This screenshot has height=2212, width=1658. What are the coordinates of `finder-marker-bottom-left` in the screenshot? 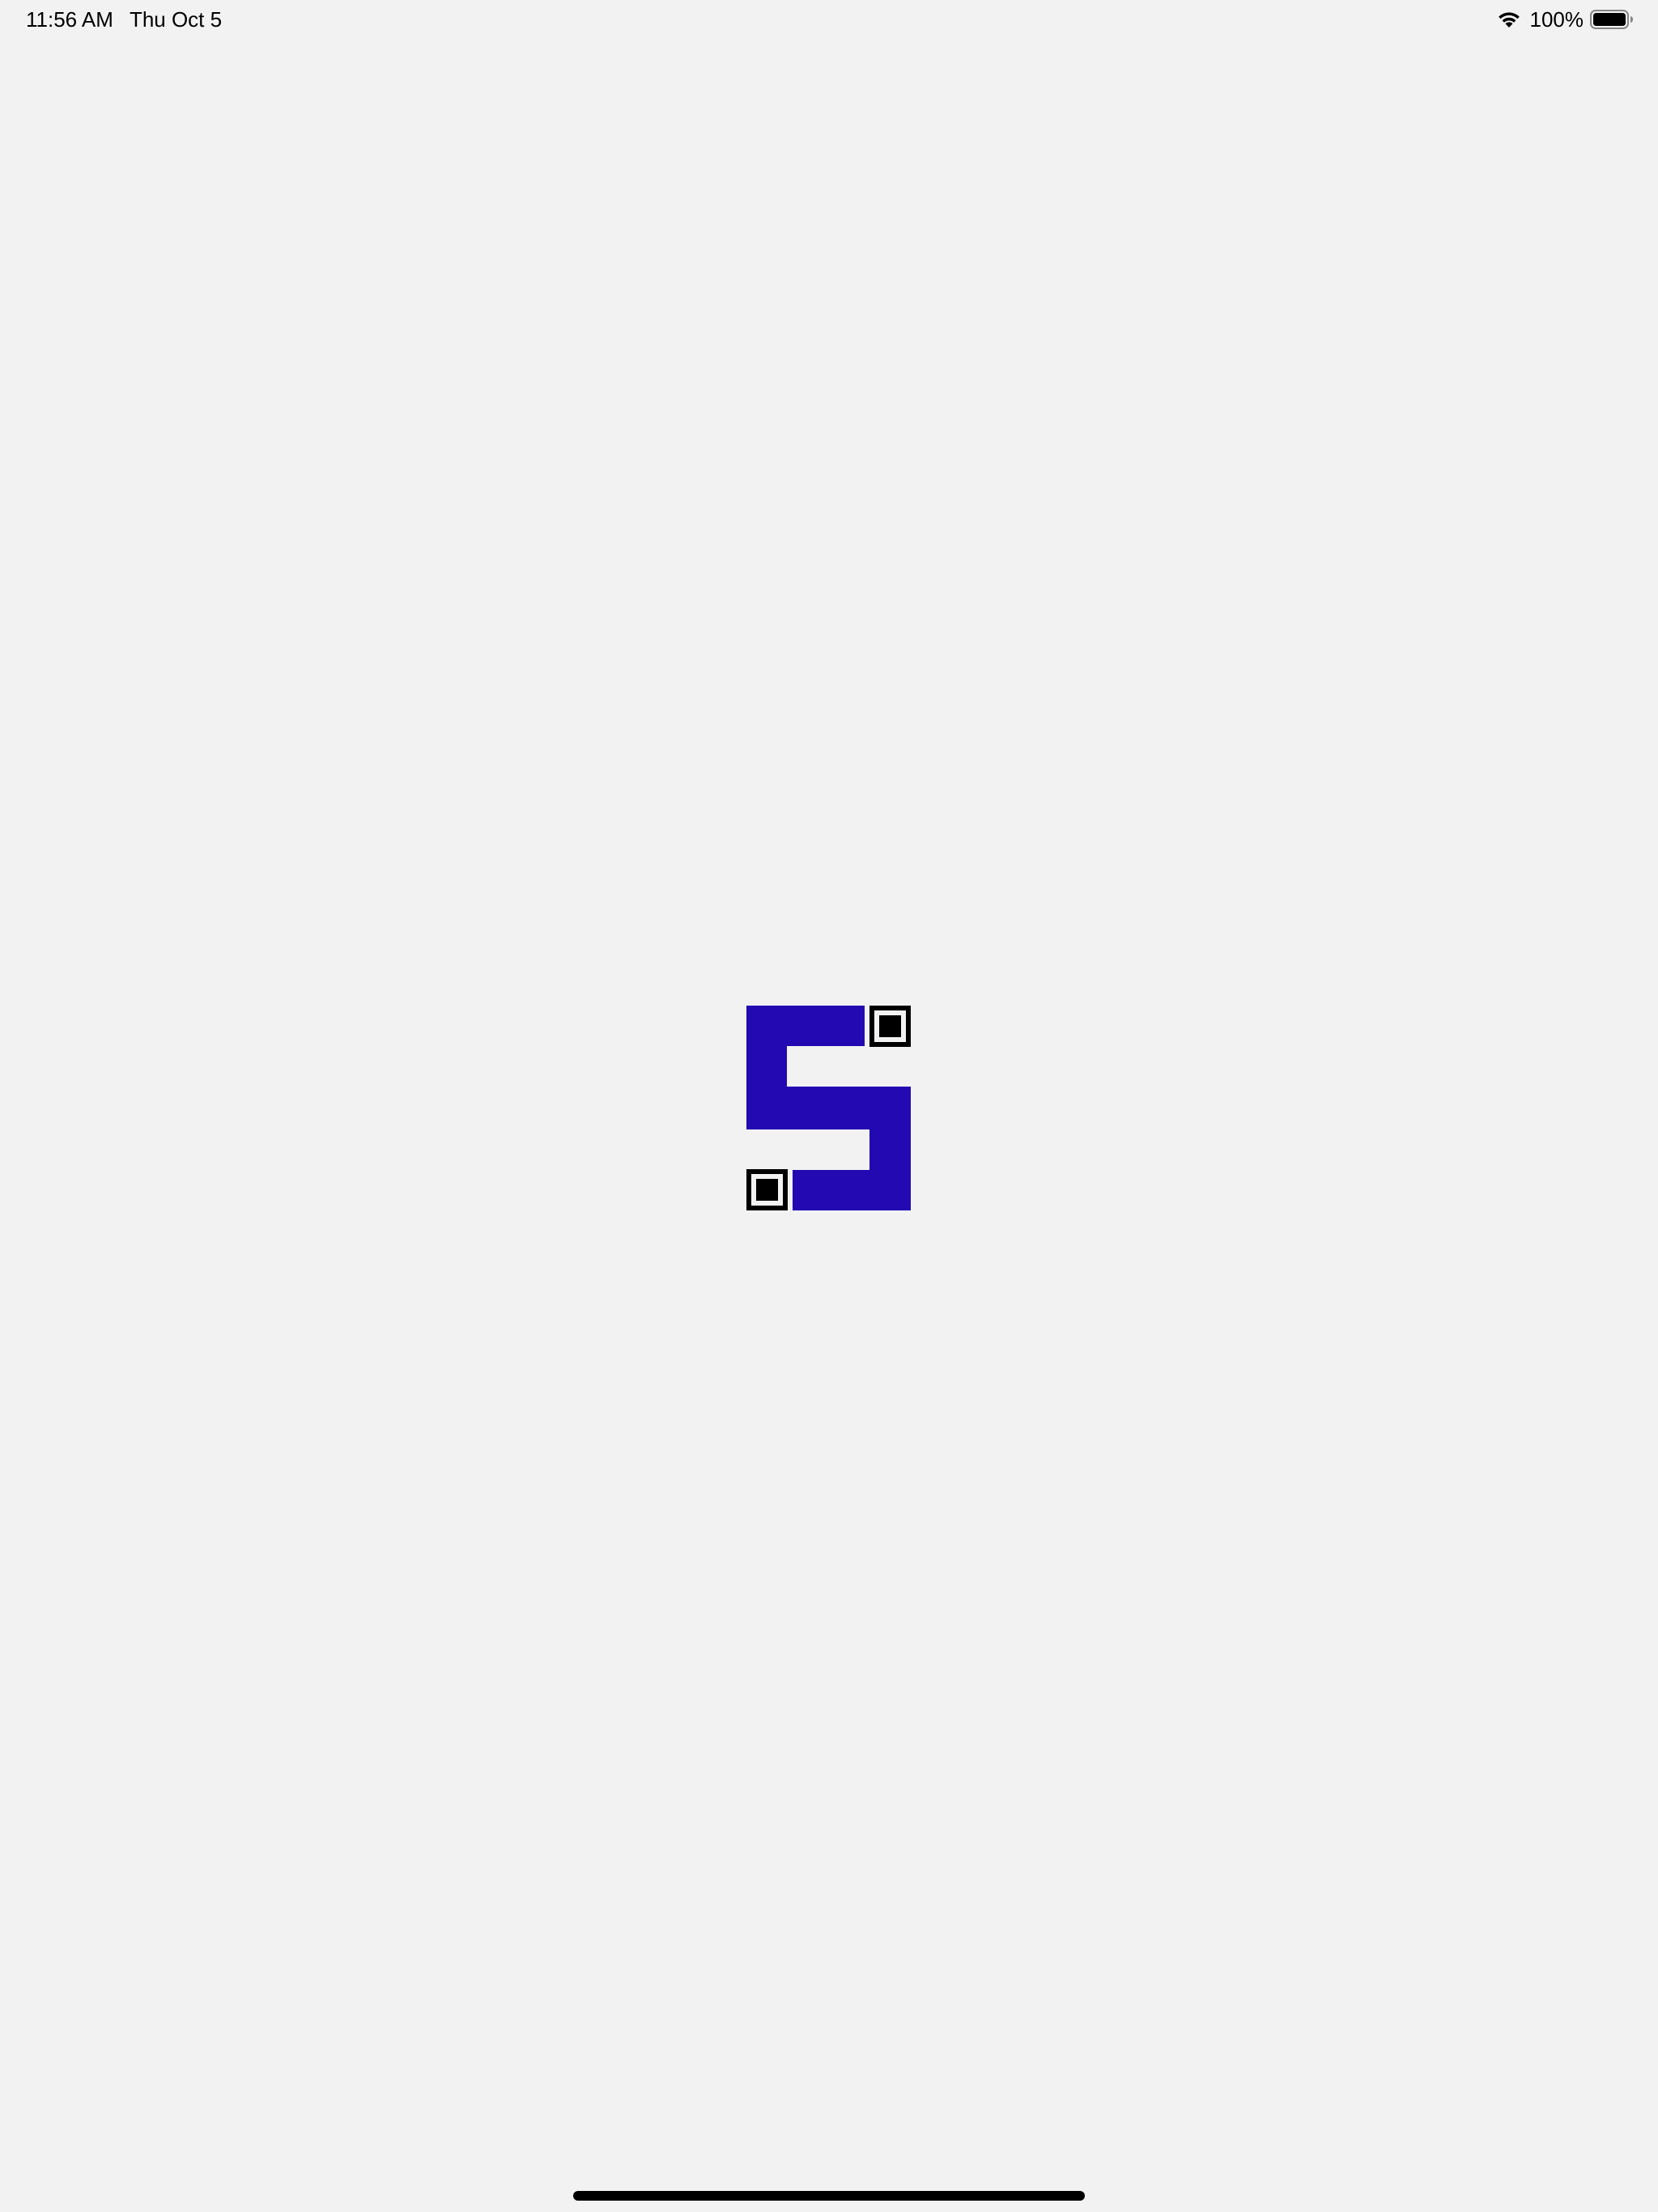 It's located at (767, 1189).